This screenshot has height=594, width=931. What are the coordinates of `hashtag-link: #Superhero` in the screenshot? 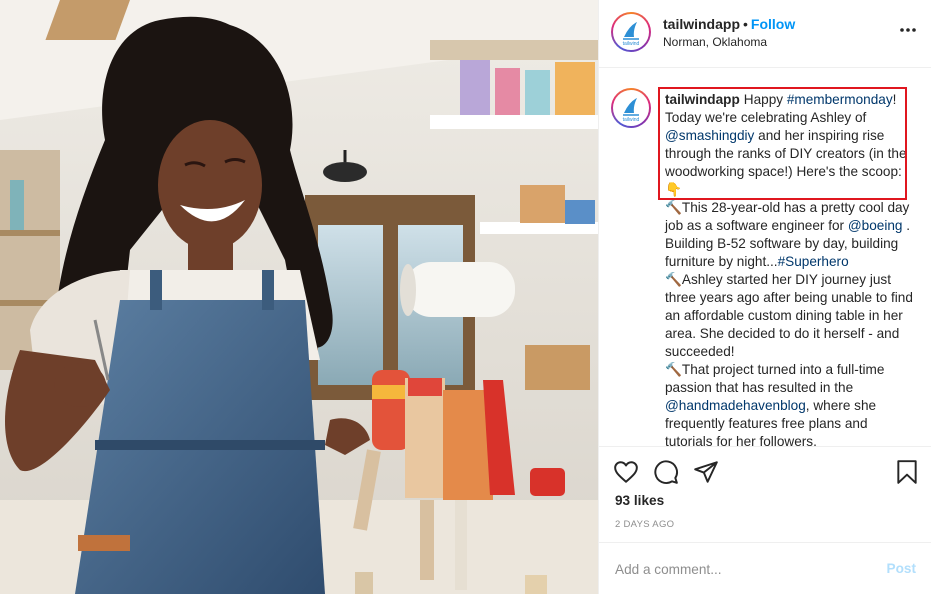 It's located at (813, 261).